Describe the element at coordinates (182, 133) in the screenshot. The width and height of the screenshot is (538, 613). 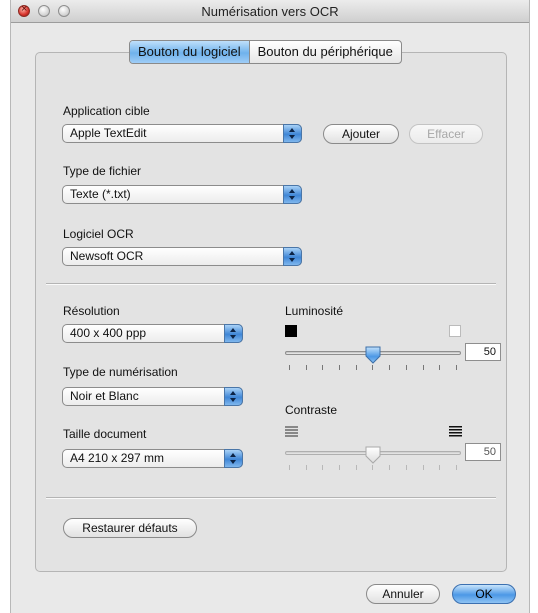
I see `target-application-select: Apple TextEdit` at that location.